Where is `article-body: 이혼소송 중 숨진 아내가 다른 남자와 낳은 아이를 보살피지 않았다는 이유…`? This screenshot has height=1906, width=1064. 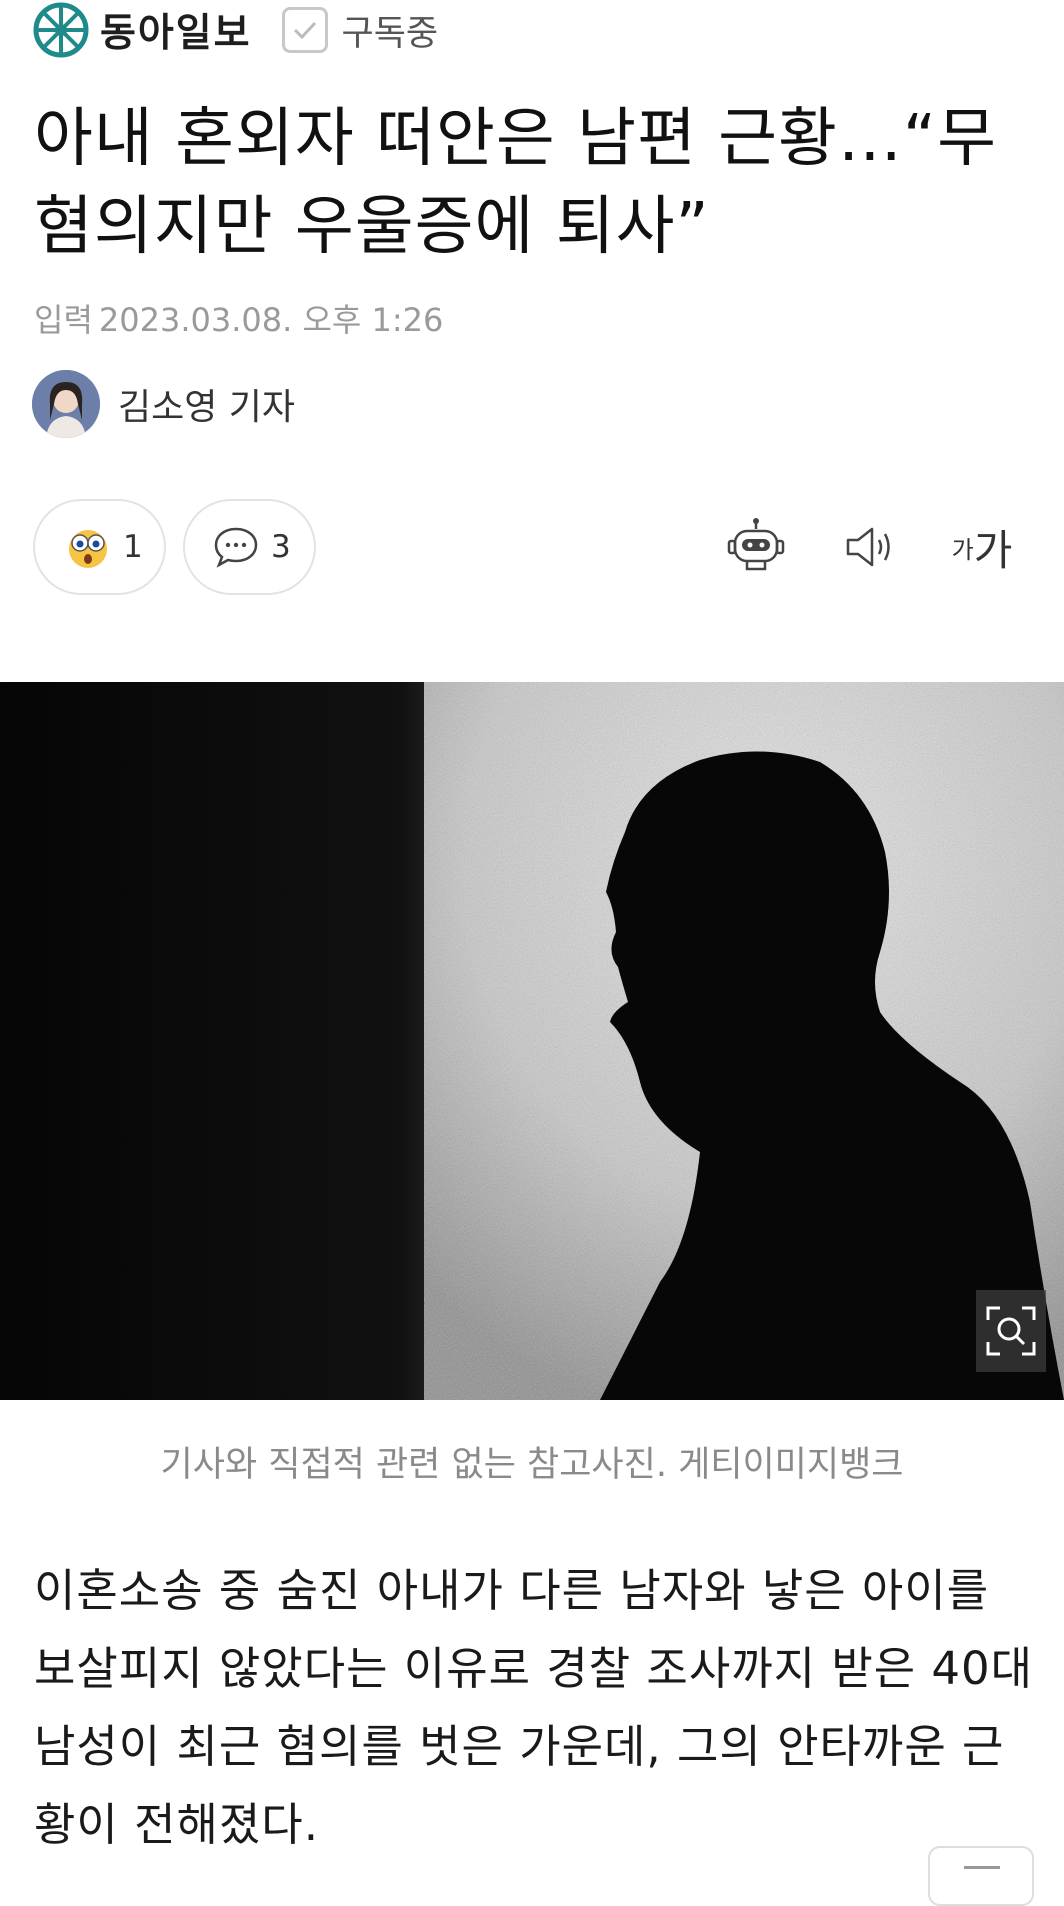 article-body: 이혼소송 중 숨진 아내가 다른 남자와 낳은 아이를 보살피지 않았다는 이유… is located at coordinates (534, 1707).